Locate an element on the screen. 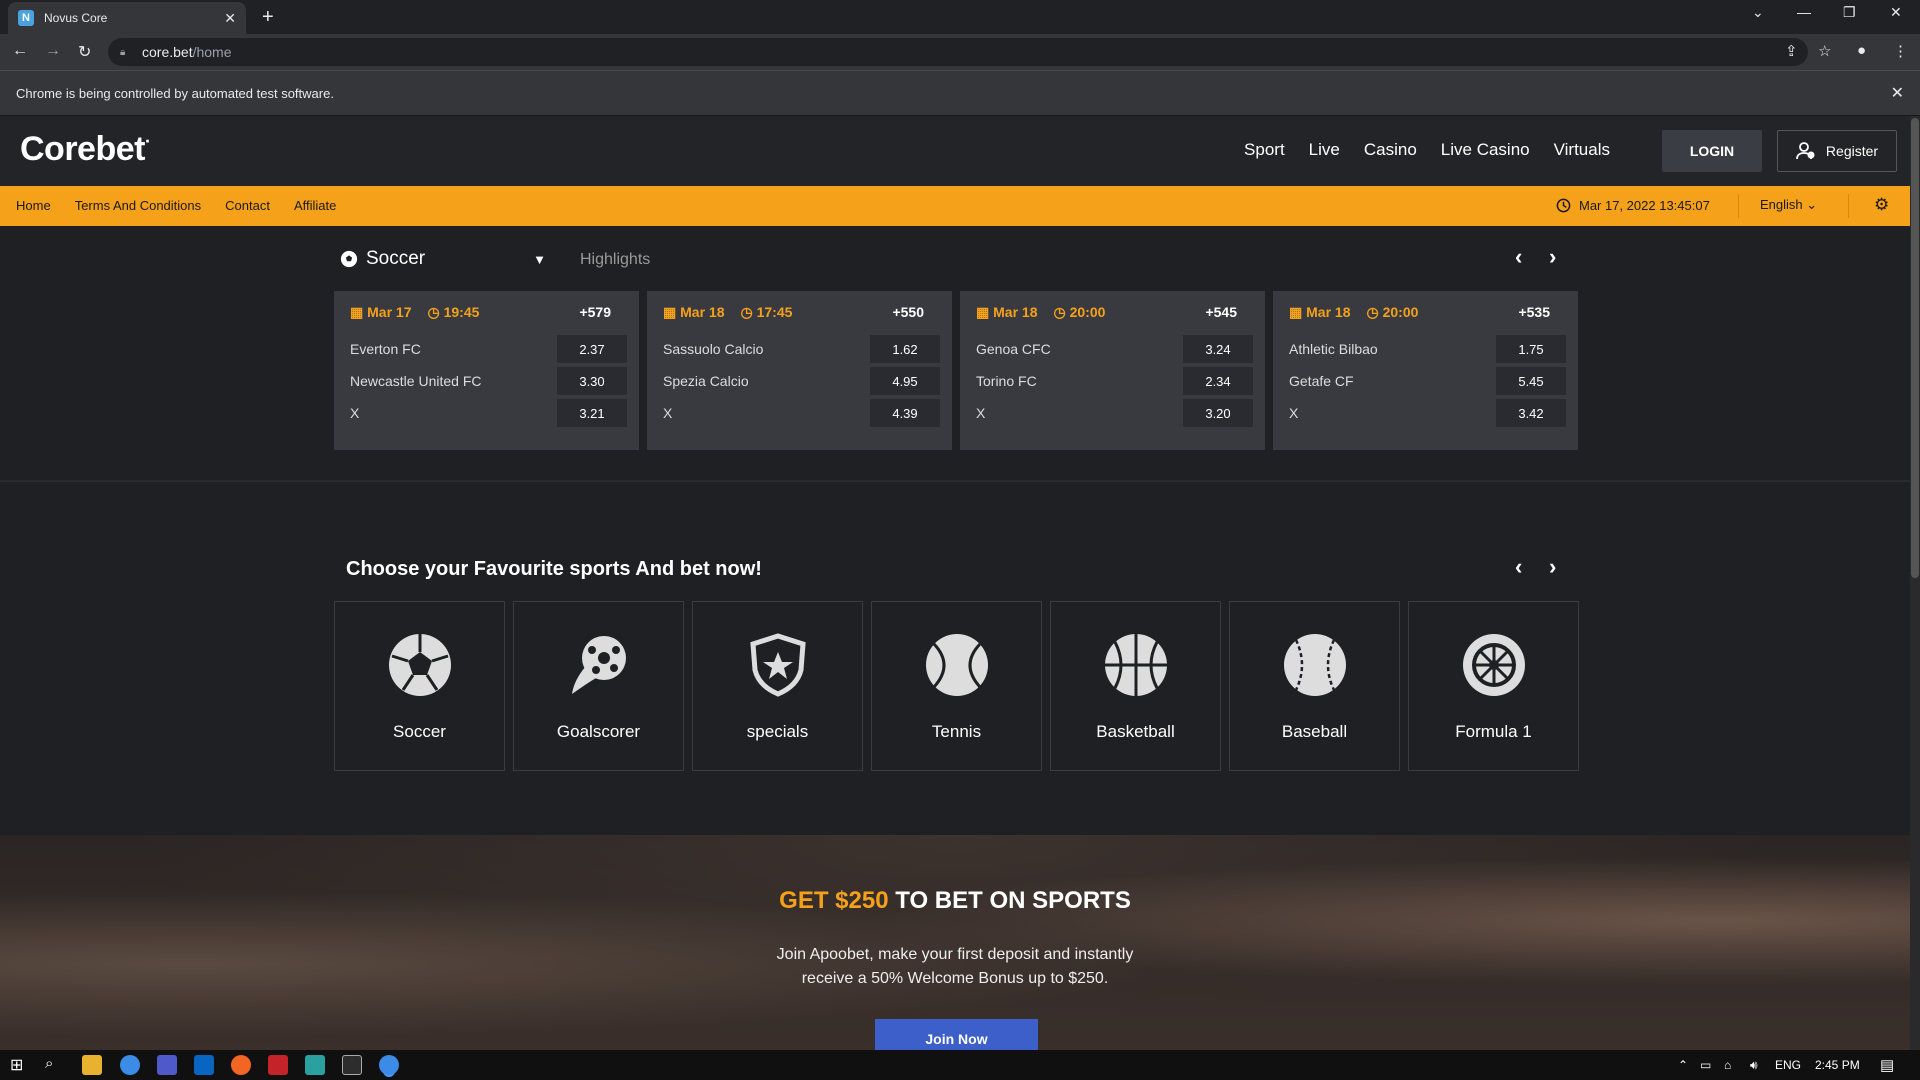  taskbar-clock: 2:45 PM is located at coordinates (1837, 1065).